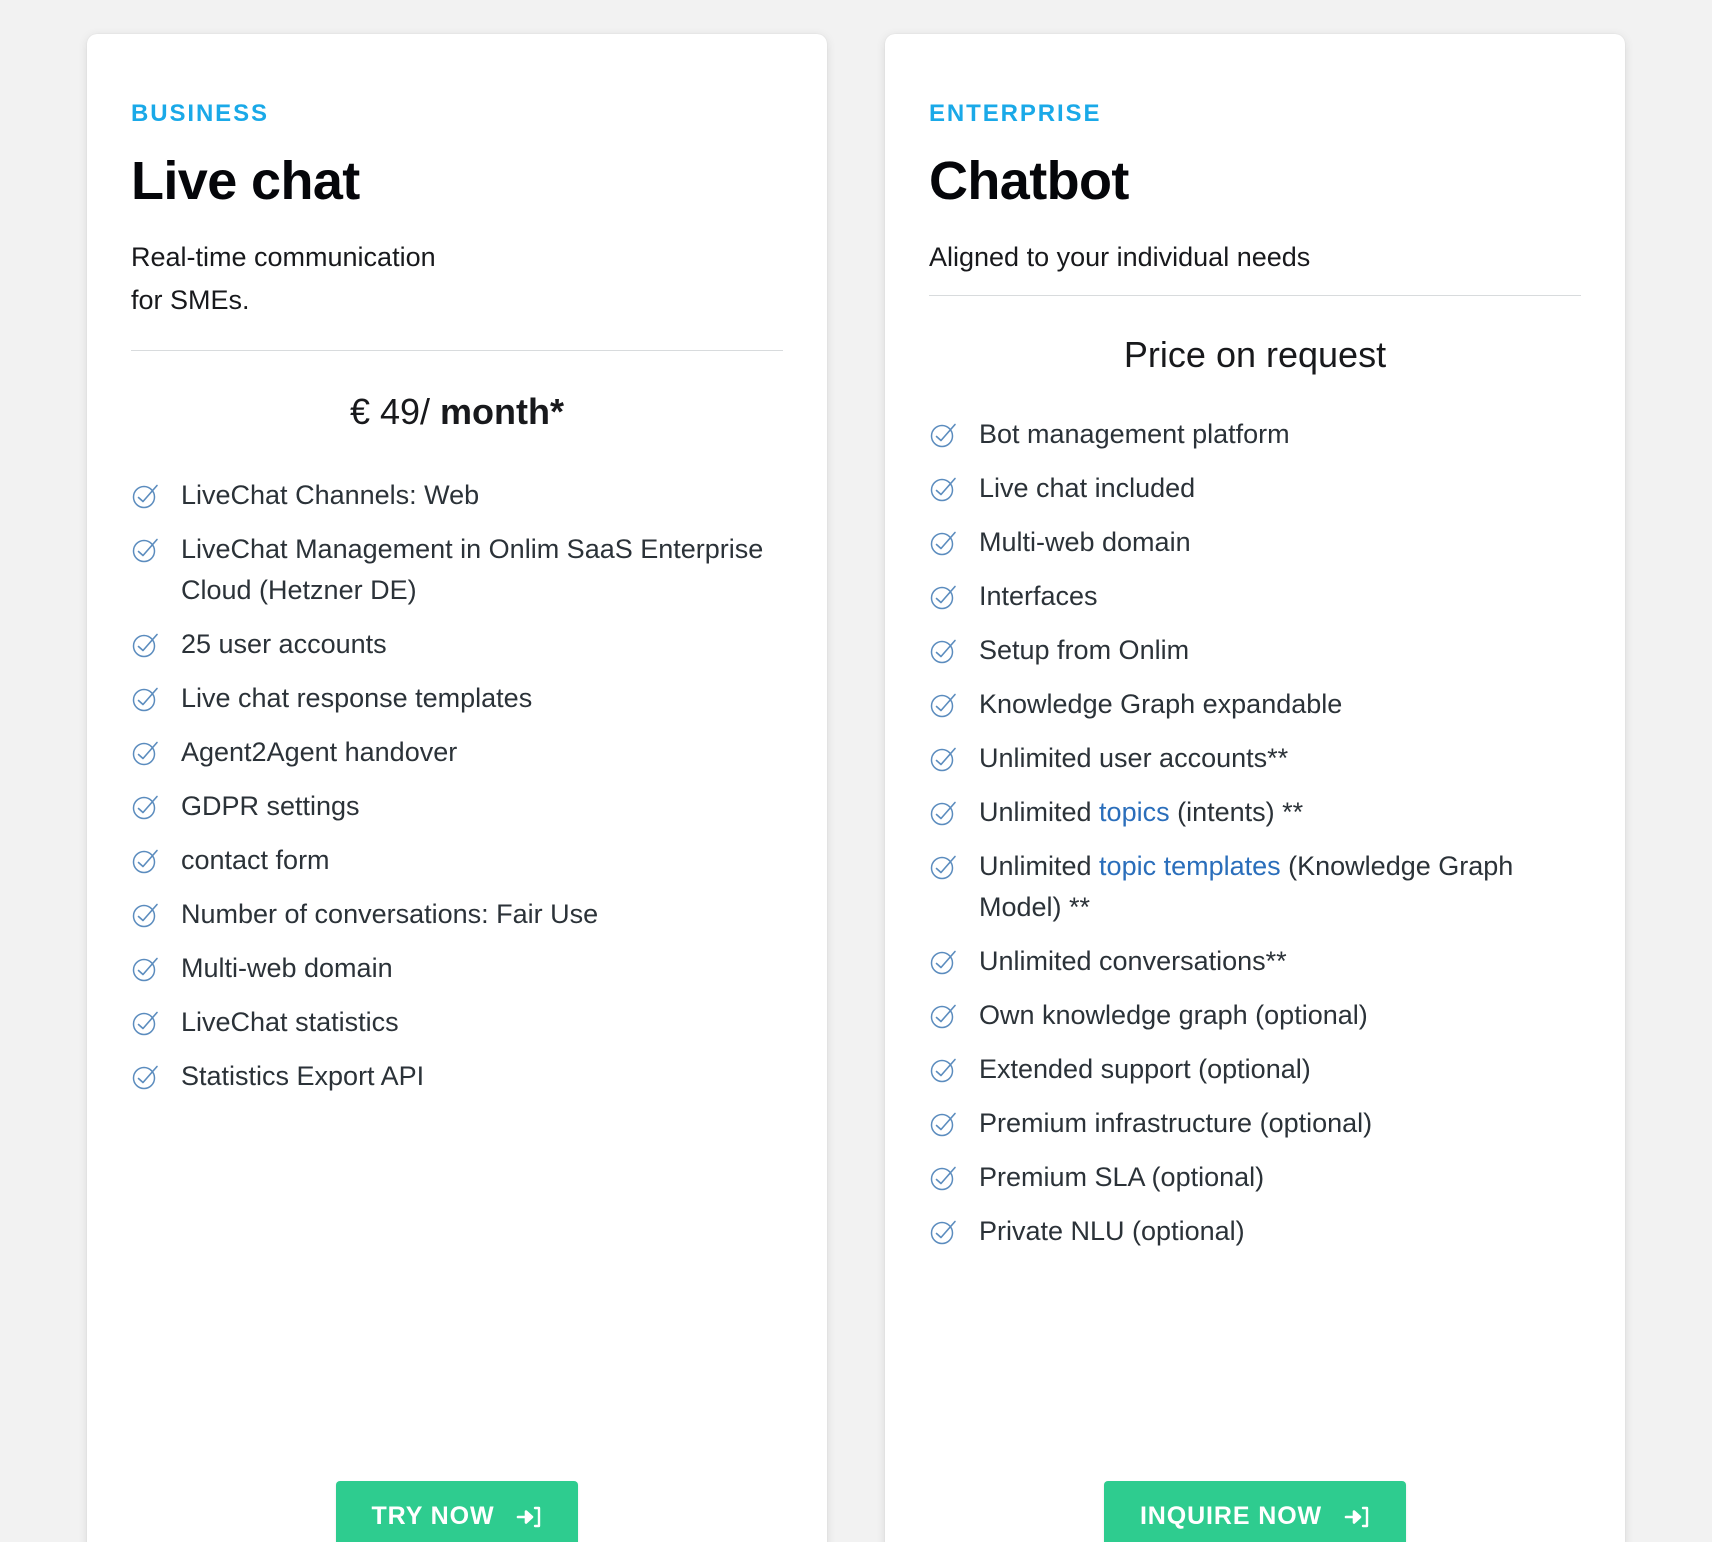 This screenshot has width=1712, height=1542. Describe the element at coordinates (1038, 596) in the screenshot. I see `feature-label: Interfaces` at that location.